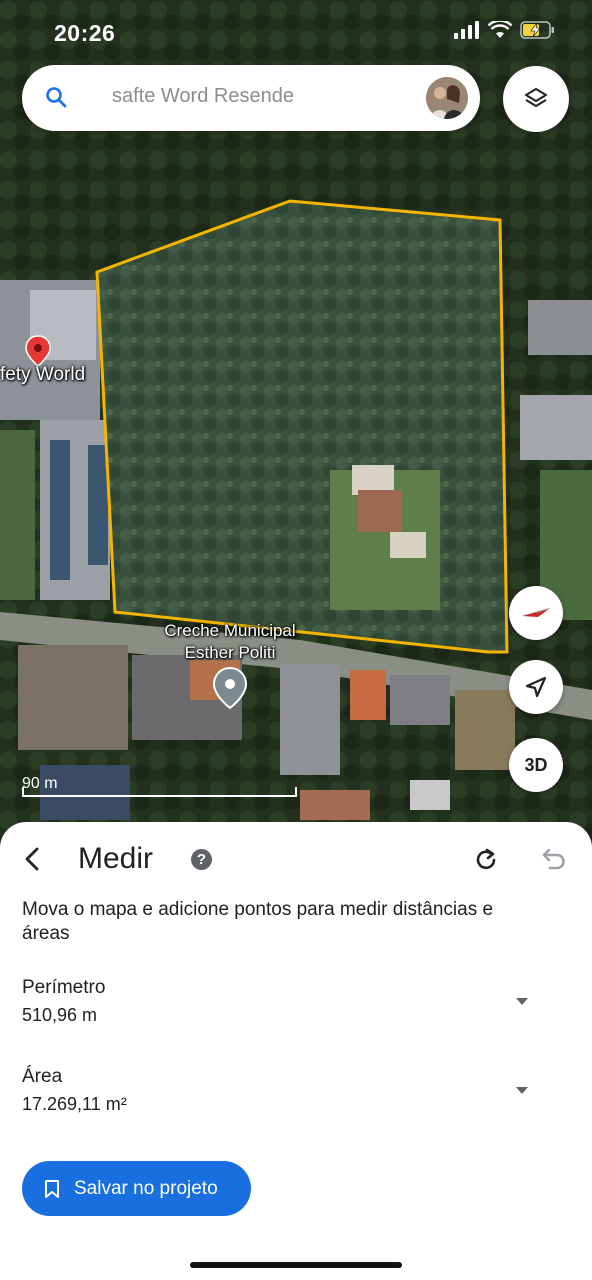  I want to click on creche-label-line1: Creche Municipal, so click(230, 630).